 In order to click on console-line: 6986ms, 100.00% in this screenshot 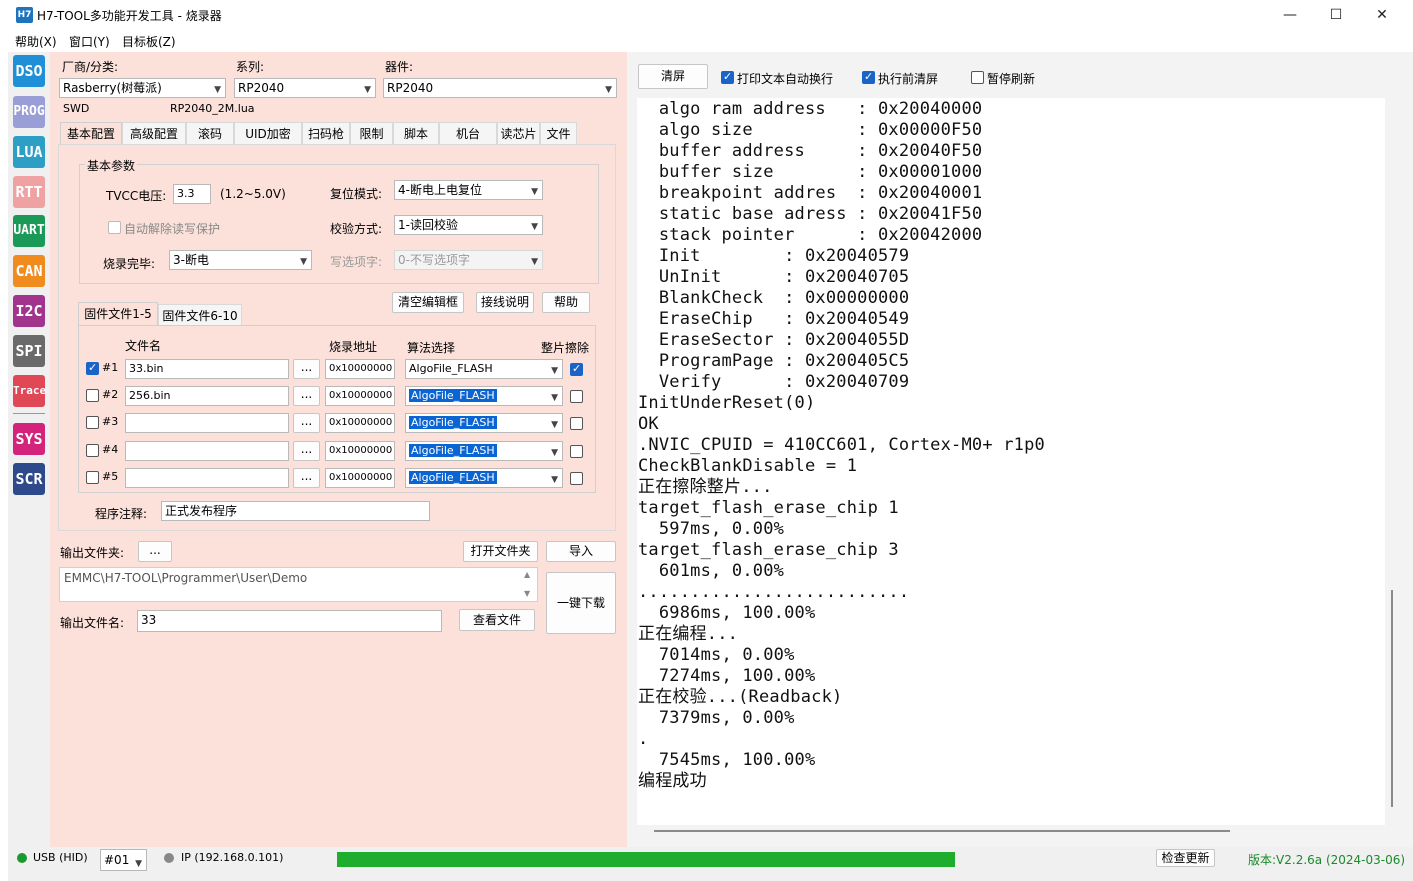, I will do `click(727, 613)`.